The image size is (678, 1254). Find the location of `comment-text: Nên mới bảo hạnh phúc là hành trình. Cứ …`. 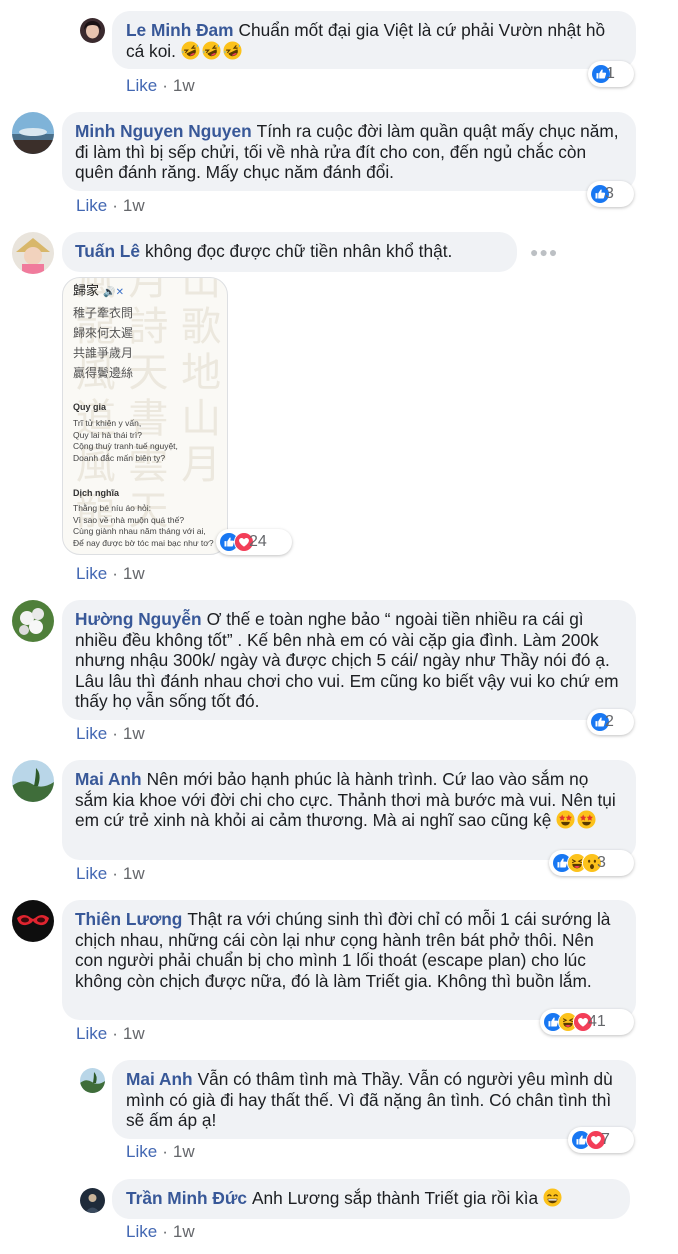

comment-text: Nên mới bảo hạnh phúc là hành trình. Cứ … is located at coordinates (345, 799).